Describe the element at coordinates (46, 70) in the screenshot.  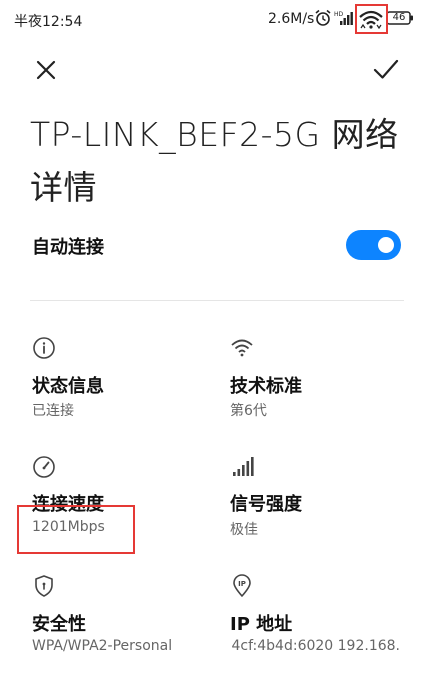
I see `close-icon` at that location.